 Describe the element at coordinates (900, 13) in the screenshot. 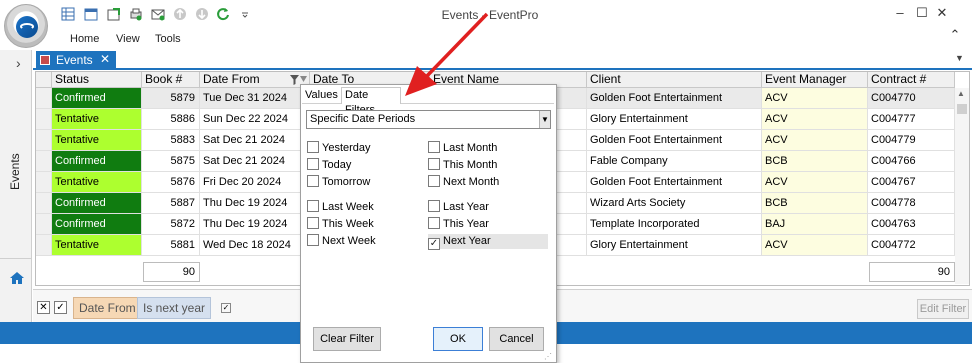

I see `minimize-button: –` at that location.